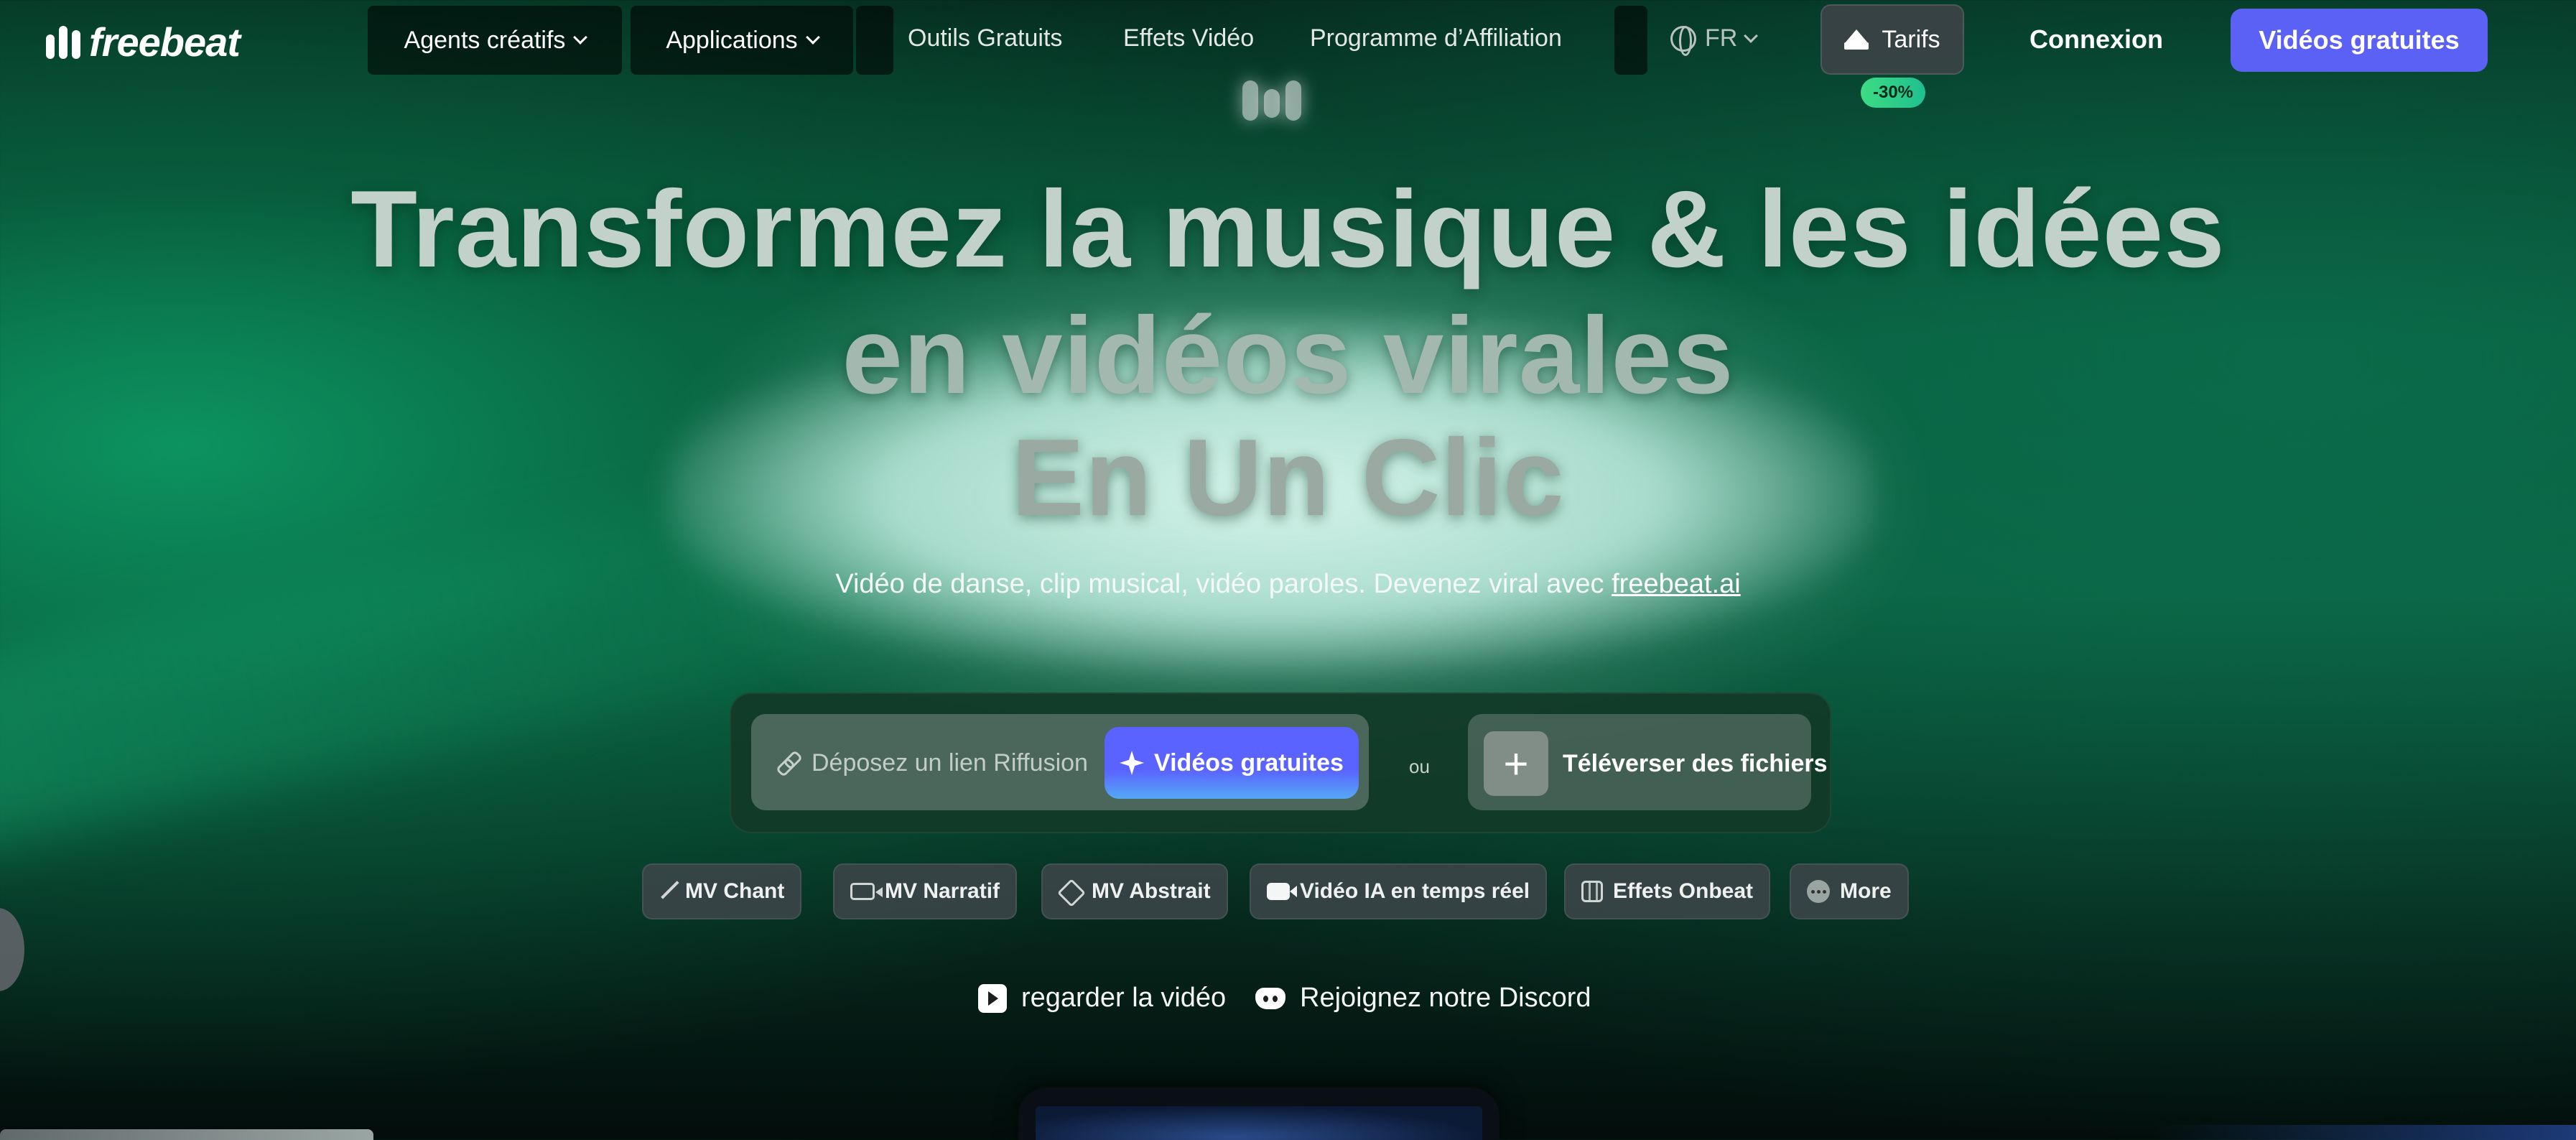 This screenshot has width=2576, height=1140. I want to click on watch-video-label: regarder la vidéo, so click(1124, 998).